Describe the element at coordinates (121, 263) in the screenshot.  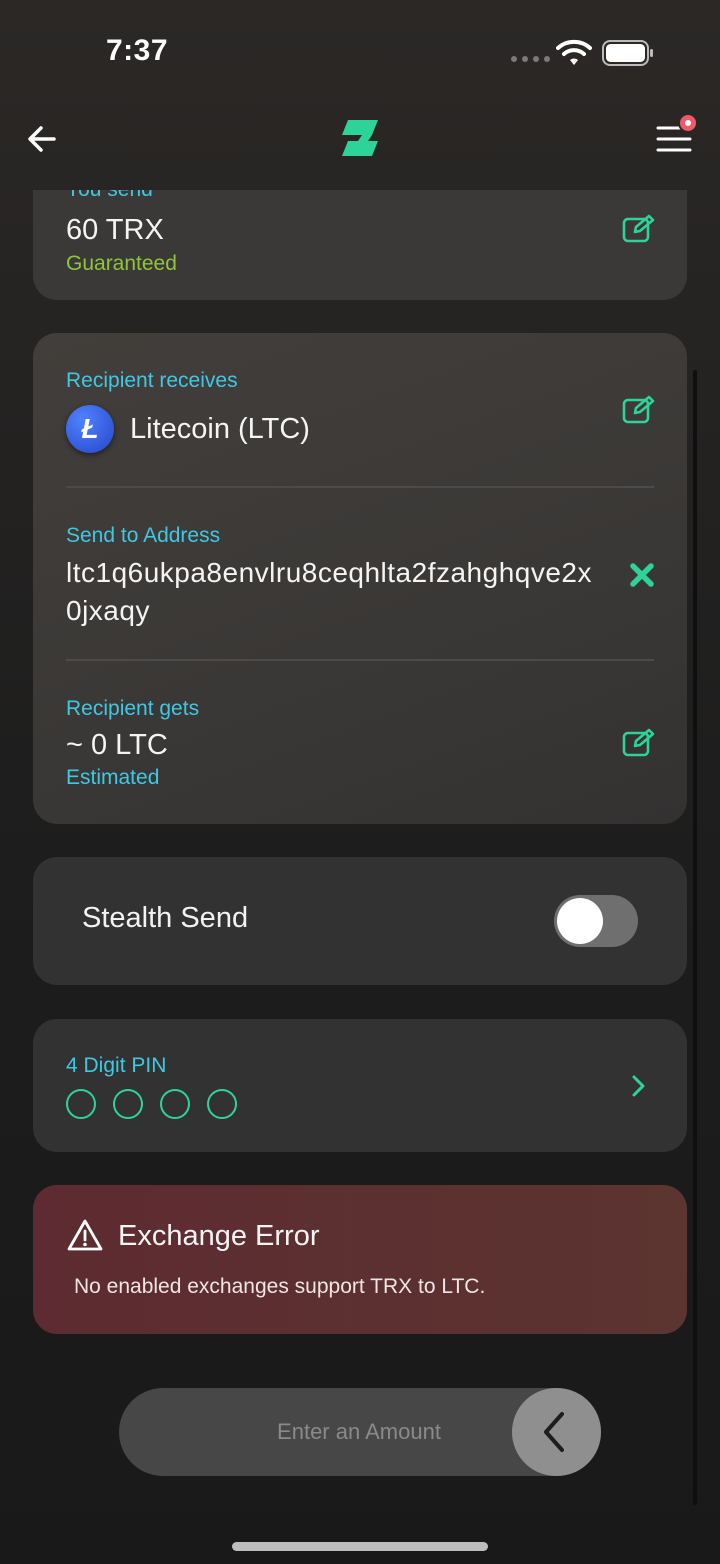
I see `send-guaranteed: Guaranteed` at that location.